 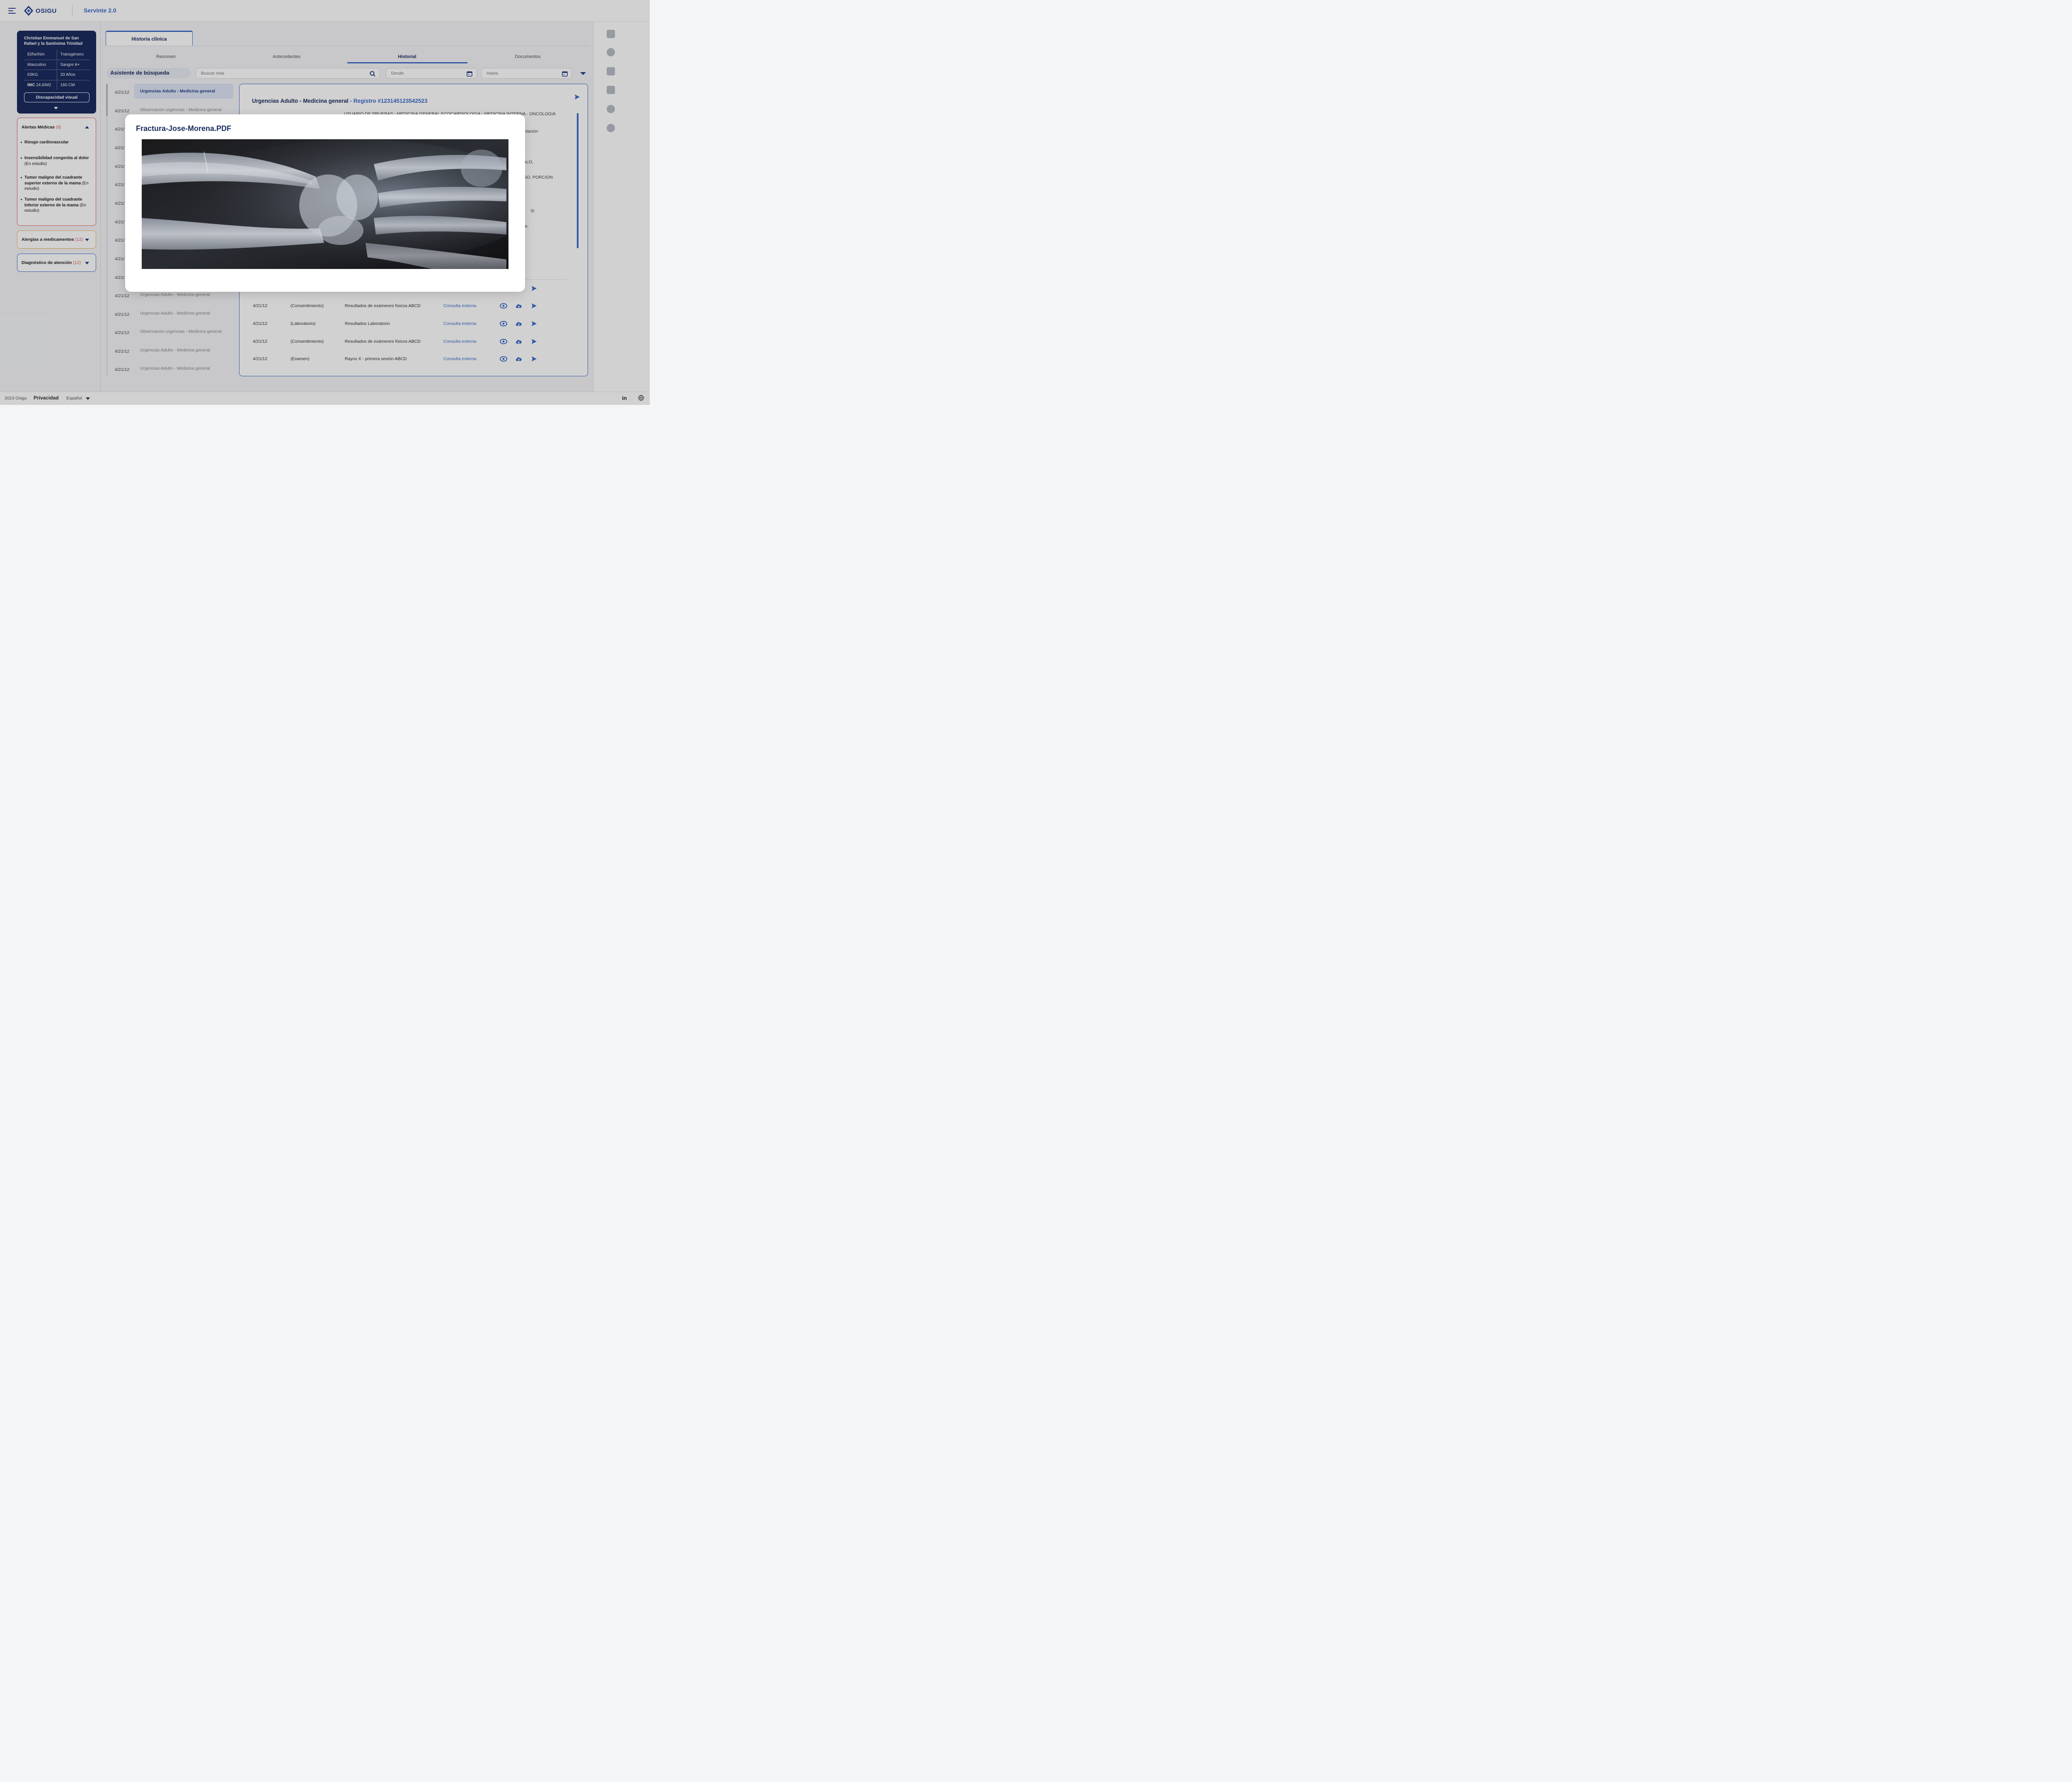 I want to click on document-preview-modal: Fractura-Jose-Morena.PDF, so click(x=325, y=203).